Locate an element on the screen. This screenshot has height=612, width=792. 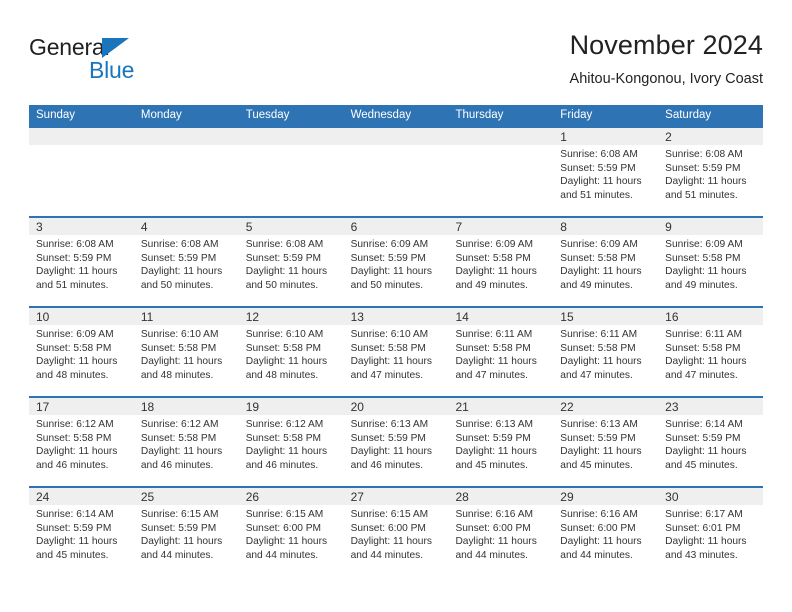
day-number: 23 is located at coordinates (672, 407).